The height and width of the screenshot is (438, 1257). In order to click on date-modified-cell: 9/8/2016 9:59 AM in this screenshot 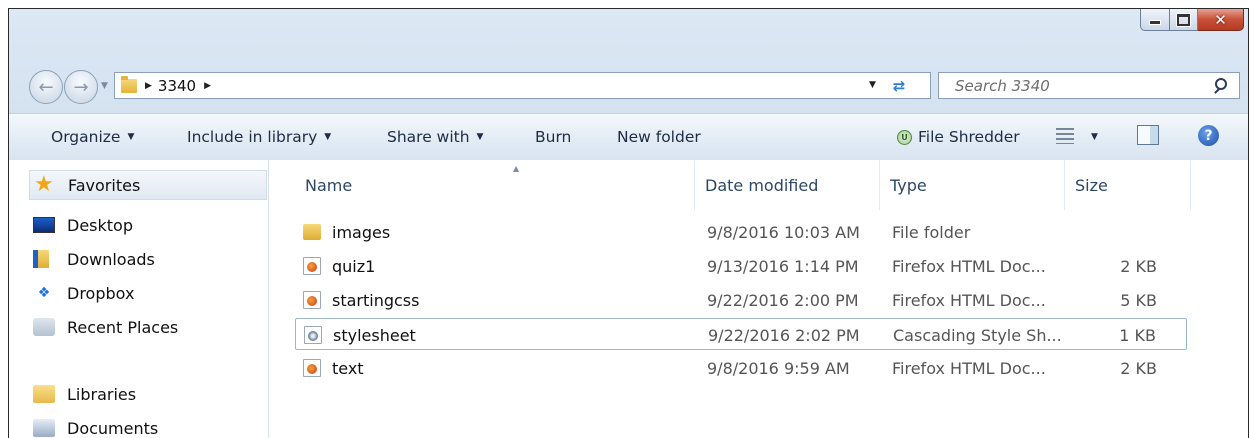, I will do `click(778, 368)`.